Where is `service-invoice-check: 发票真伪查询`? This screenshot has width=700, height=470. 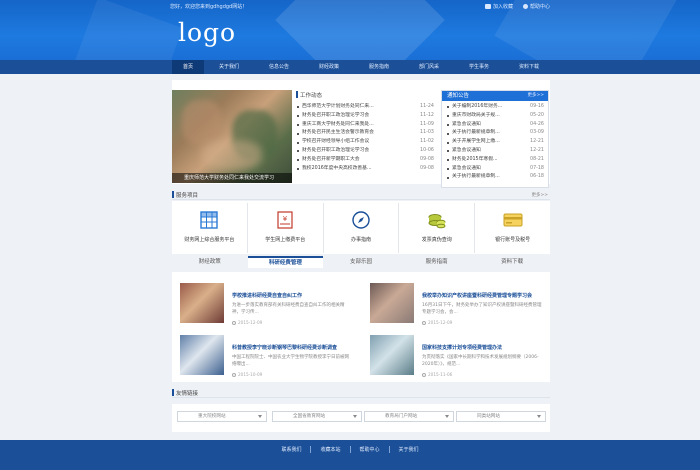 service-invoice-check: 发票真伪查询 is located at coordinates (437, 228).